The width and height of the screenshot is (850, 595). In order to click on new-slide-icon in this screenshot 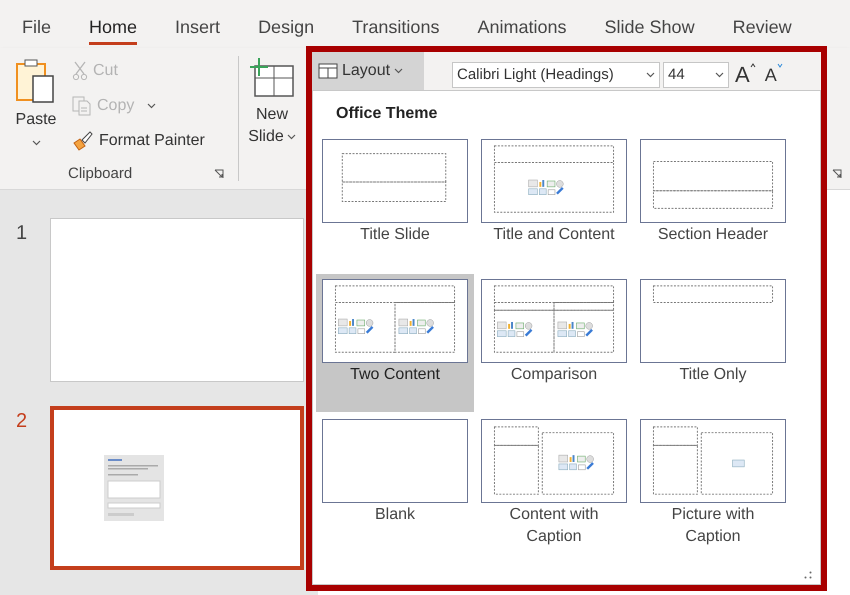, I will do `click(272, 78)`.